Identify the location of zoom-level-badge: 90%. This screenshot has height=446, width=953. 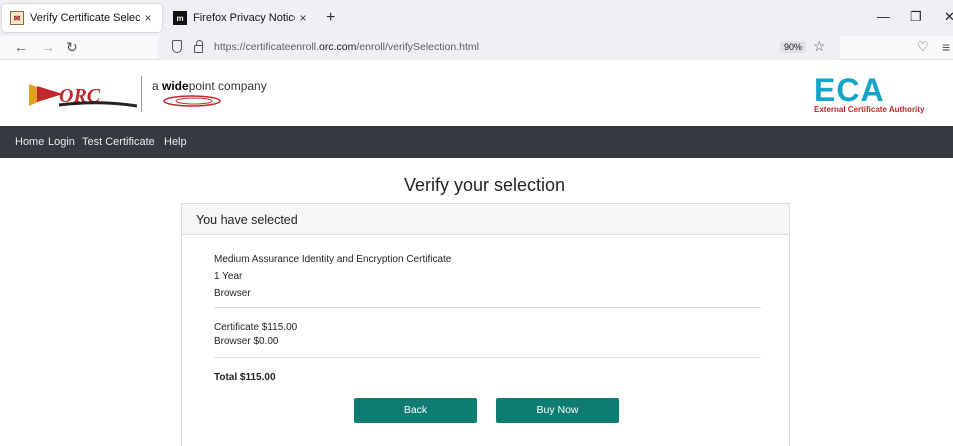
(793, 47).